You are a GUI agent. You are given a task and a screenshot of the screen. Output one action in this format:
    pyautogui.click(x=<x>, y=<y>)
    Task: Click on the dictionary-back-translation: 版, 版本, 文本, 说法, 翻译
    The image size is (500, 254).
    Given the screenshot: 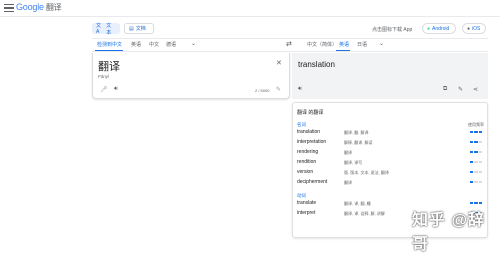 What is the action you would take?
    pyautogui.click(x=366, y=172)
    